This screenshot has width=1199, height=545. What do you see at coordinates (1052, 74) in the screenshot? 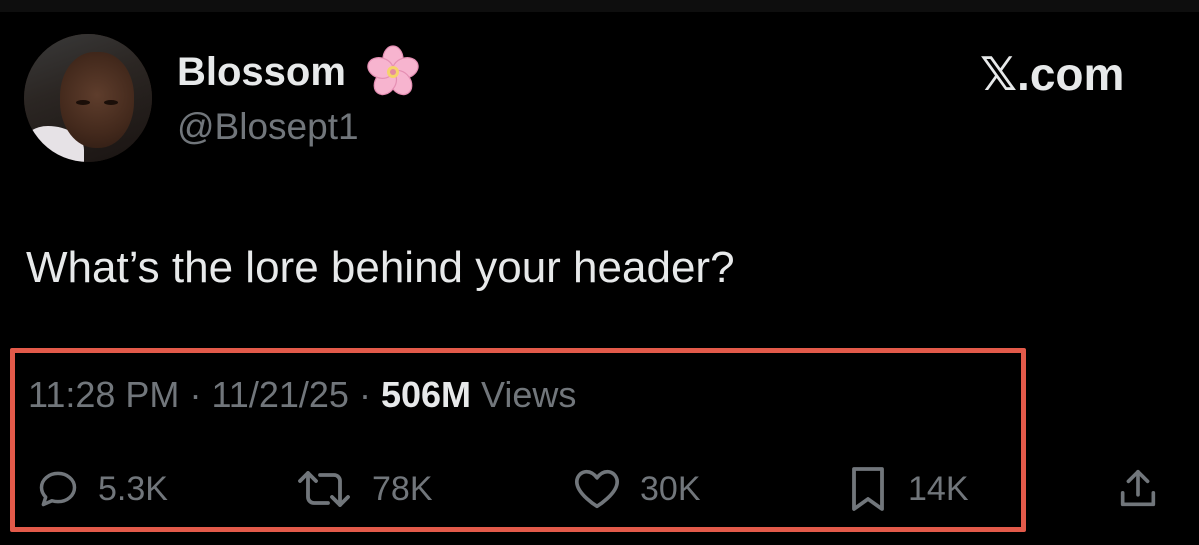
I see `brand-logo: 𝕏.com` at bounding box center [1052, 74].